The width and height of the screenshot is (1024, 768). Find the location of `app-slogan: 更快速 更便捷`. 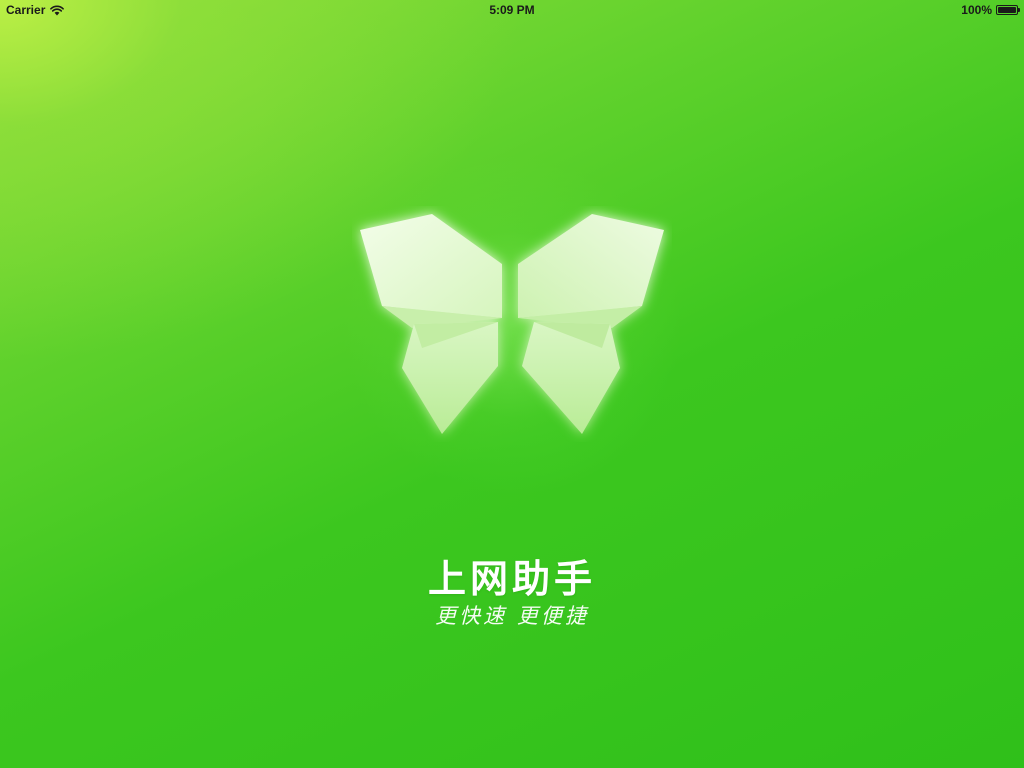

app-slogan: 更快速 更便捷 is located at coordinates (512, 616).